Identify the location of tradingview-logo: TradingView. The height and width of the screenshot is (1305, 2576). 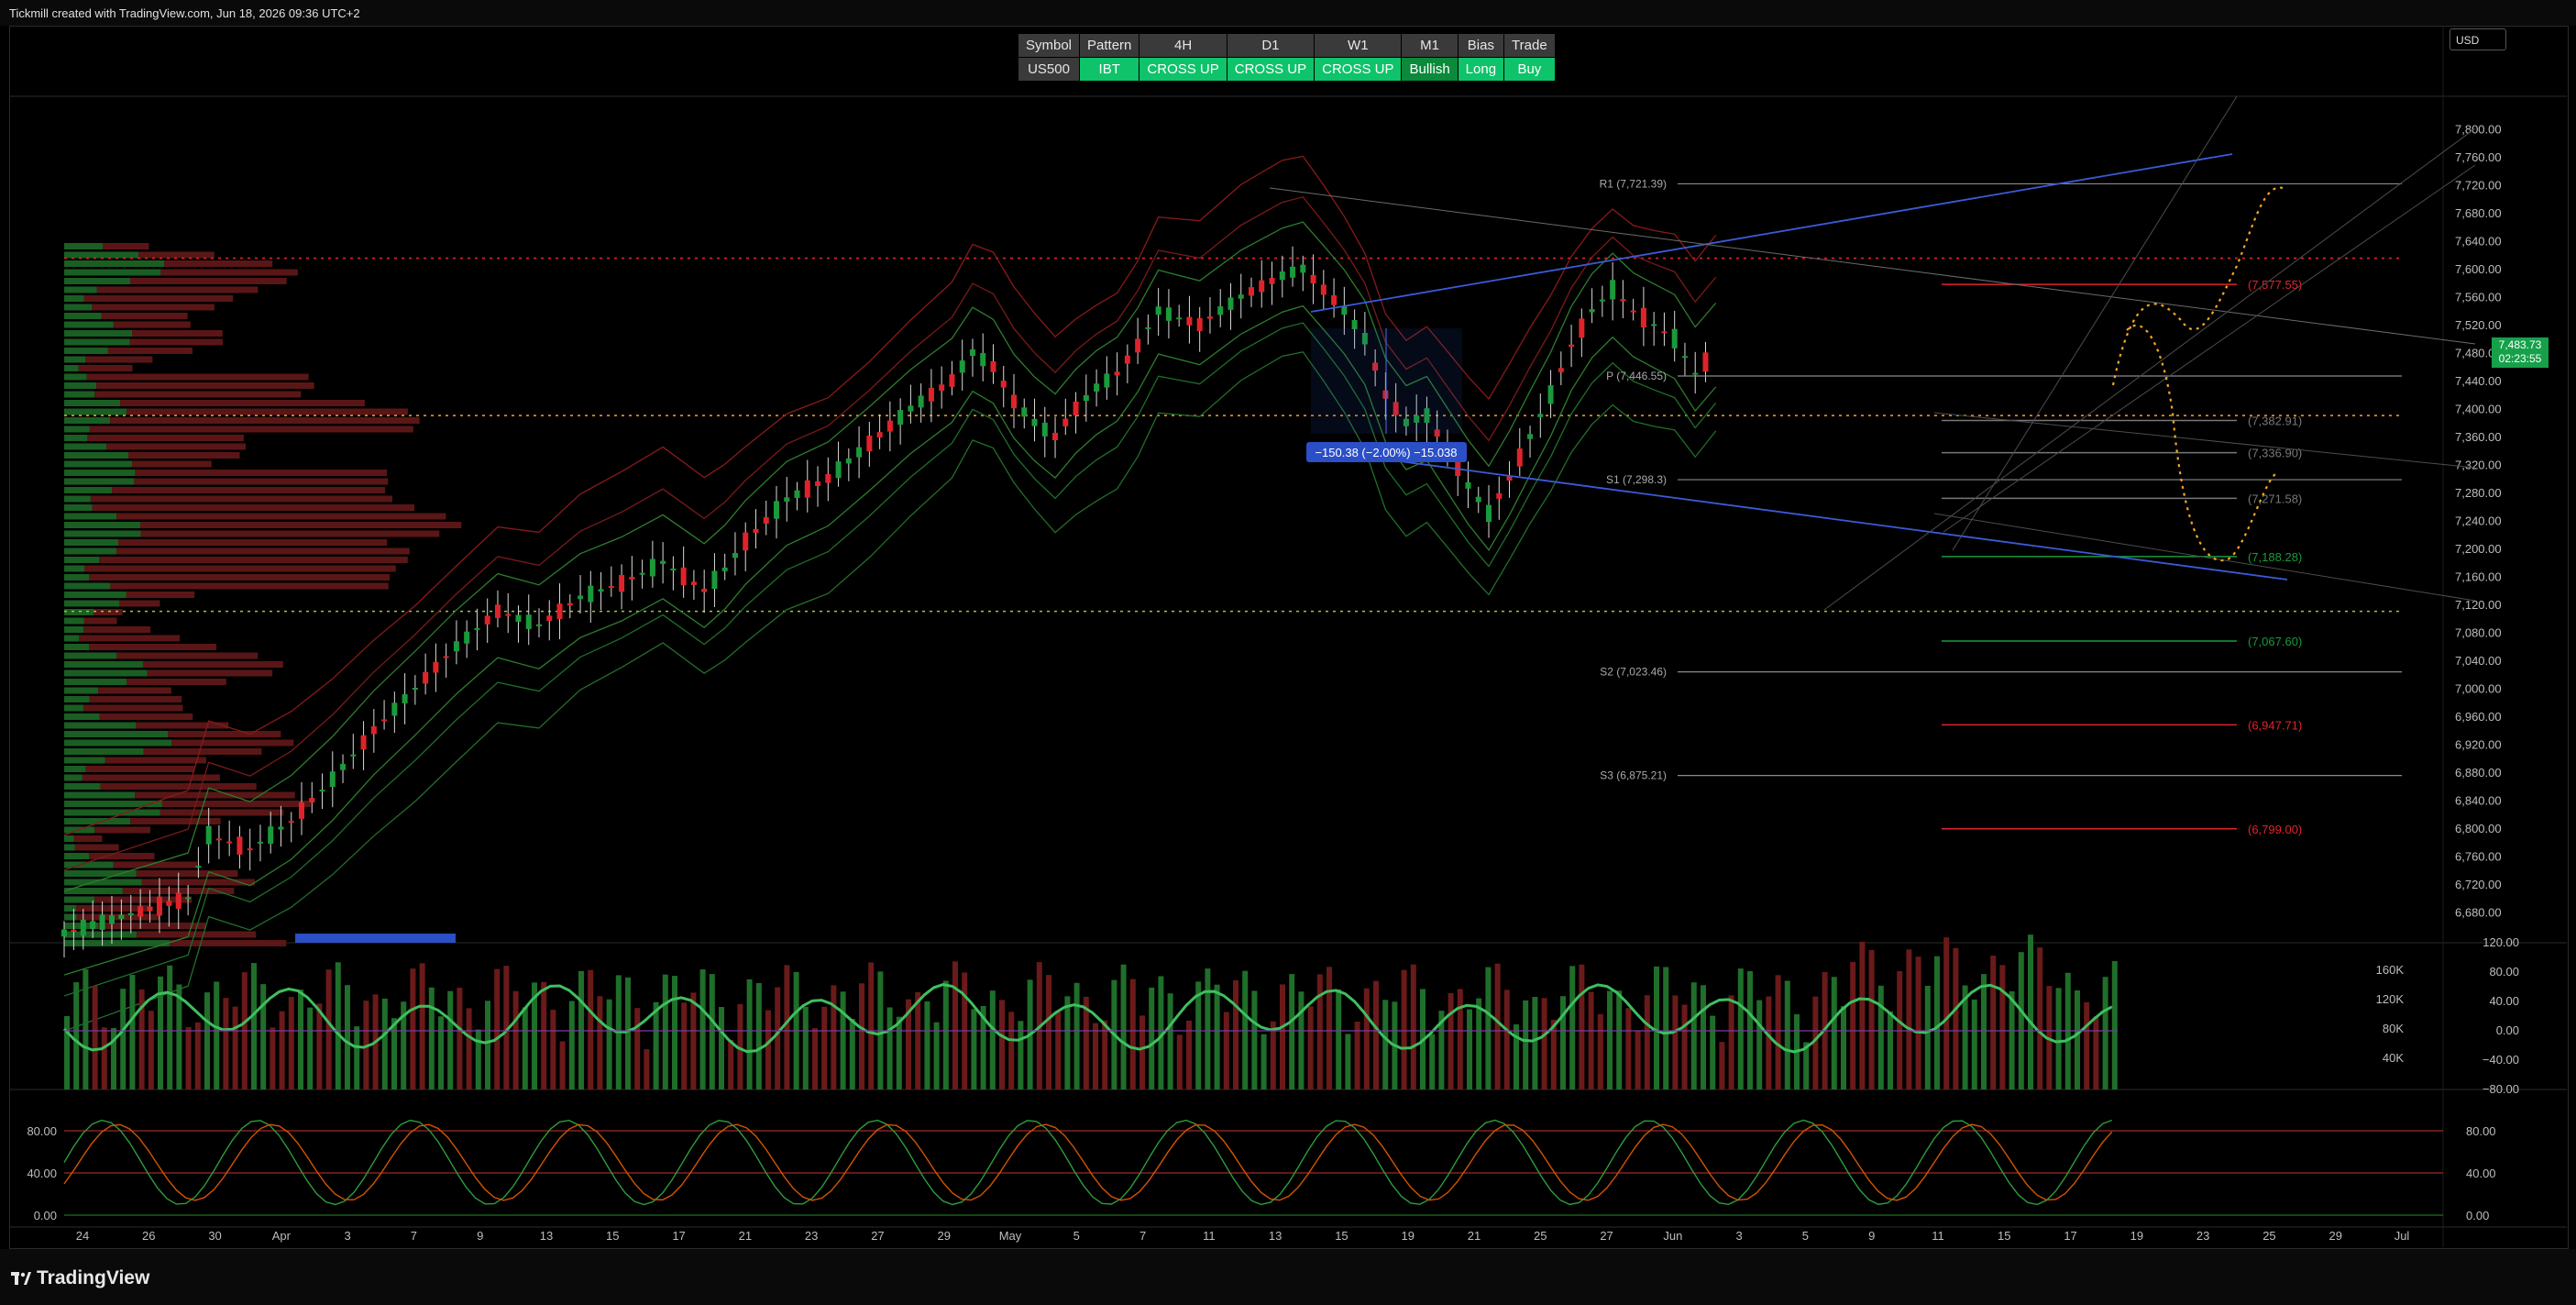
(80, 1278).